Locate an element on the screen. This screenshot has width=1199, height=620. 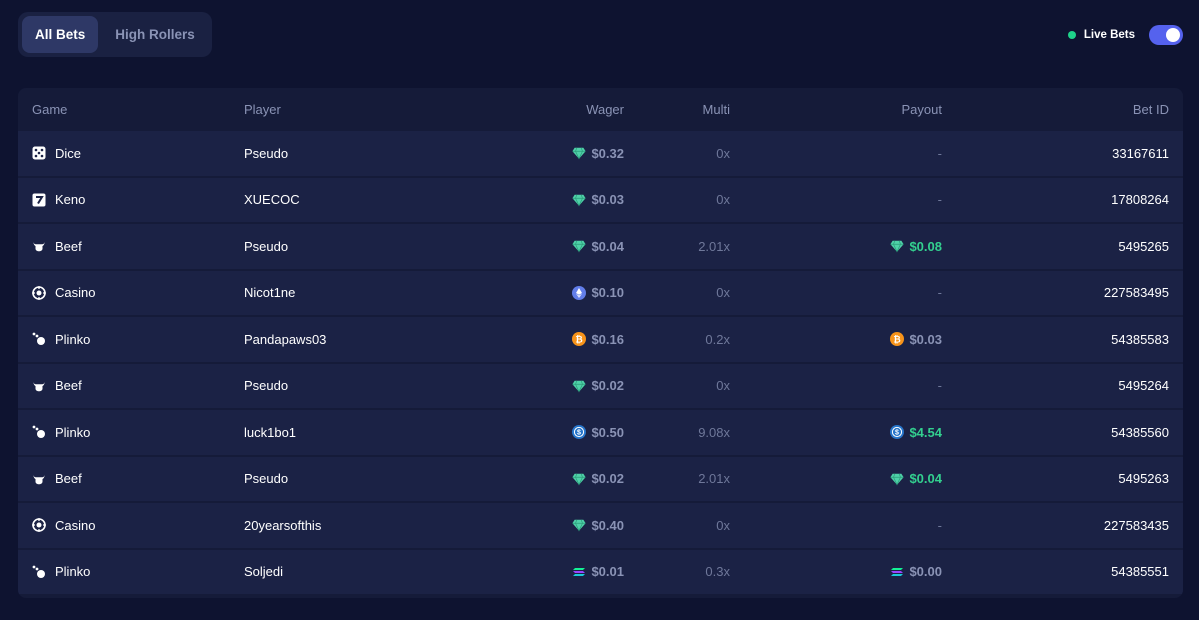
bet-id: 54385560 is located at coordinates (1069, 432).